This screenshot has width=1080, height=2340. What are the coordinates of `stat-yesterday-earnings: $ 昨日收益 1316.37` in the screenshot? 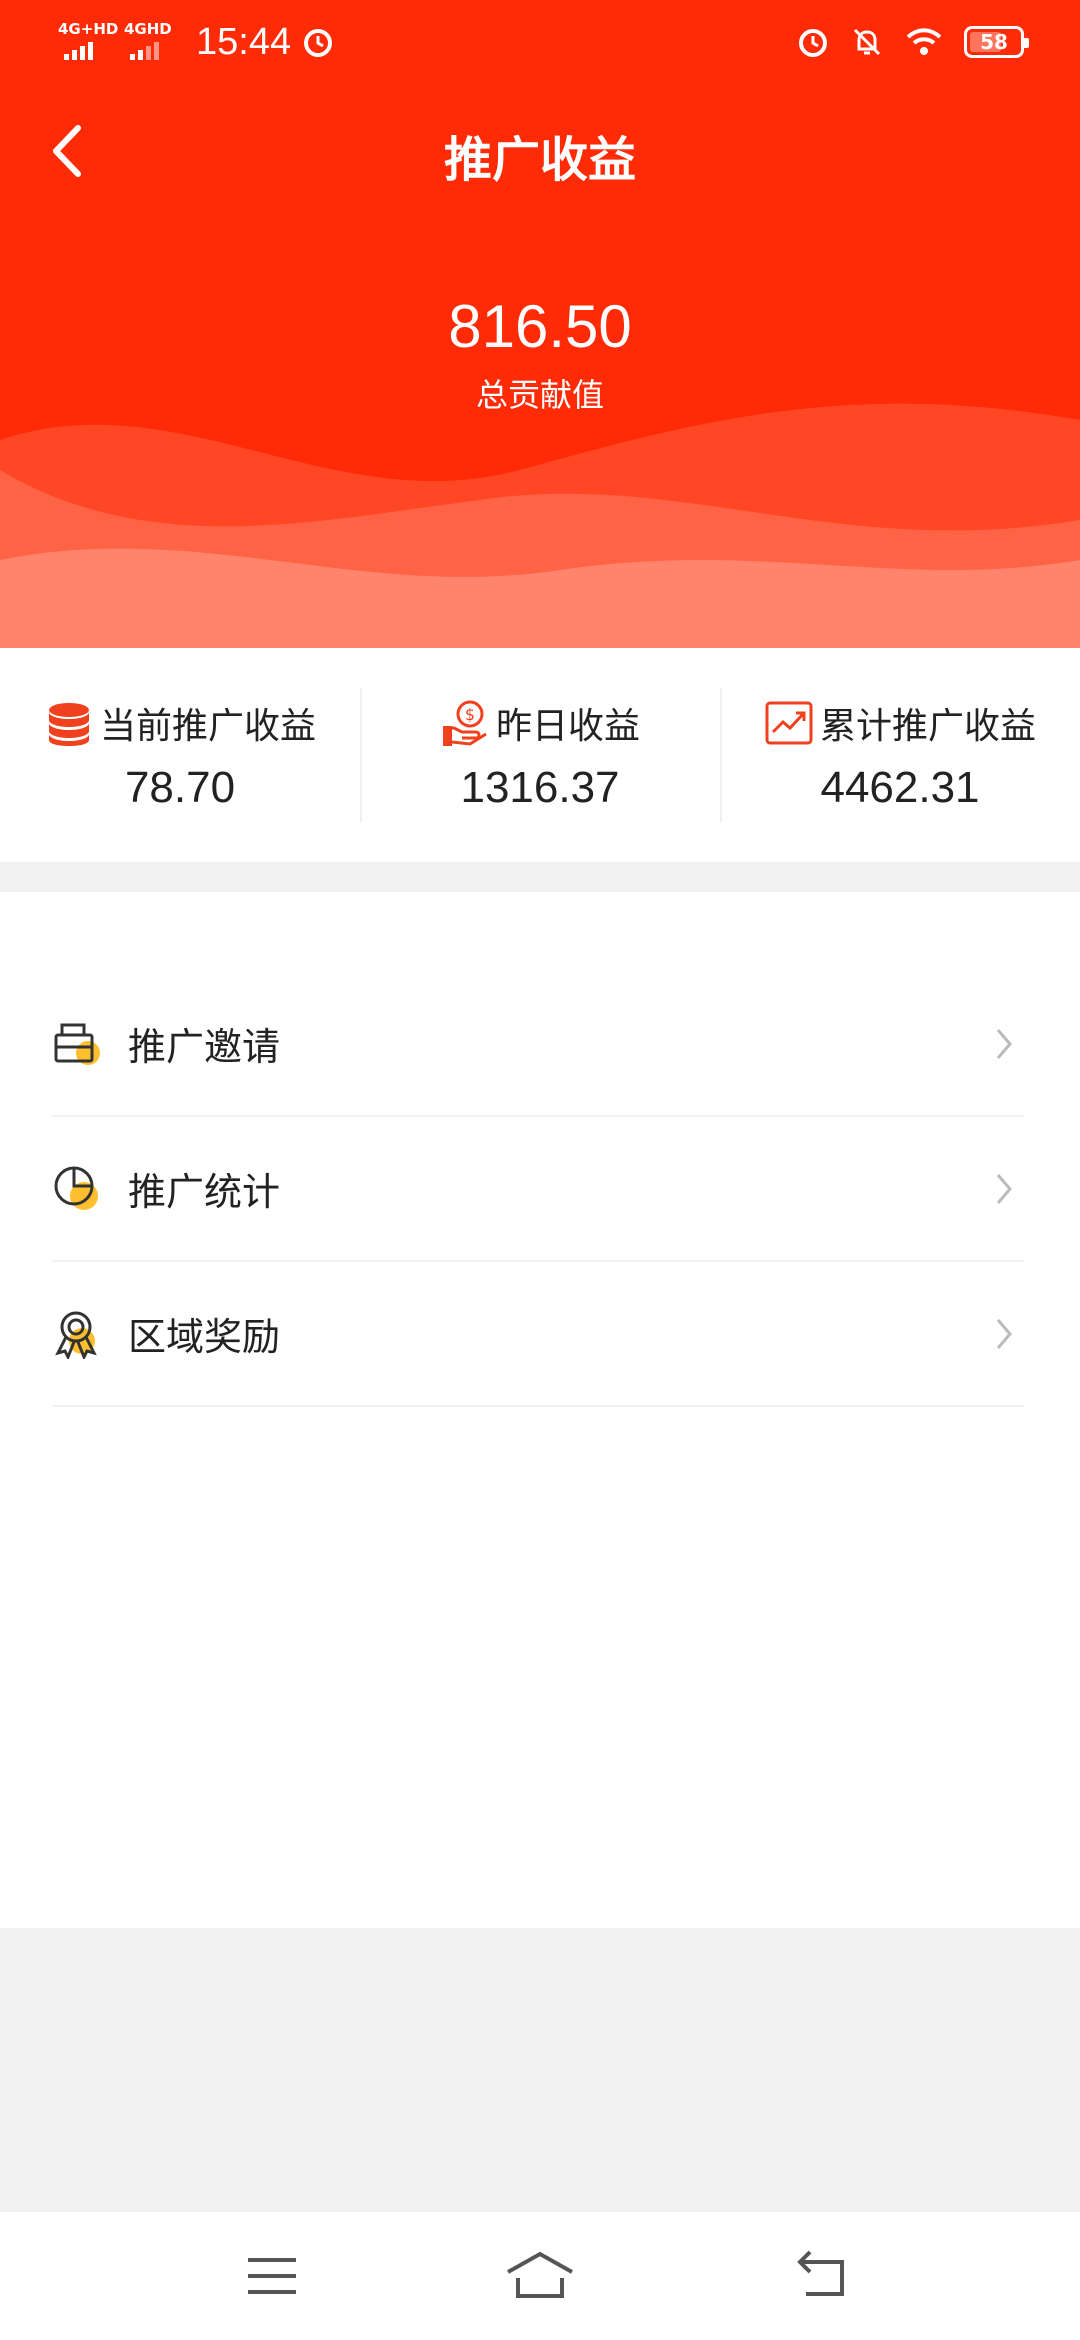 It's located at (540, 755).